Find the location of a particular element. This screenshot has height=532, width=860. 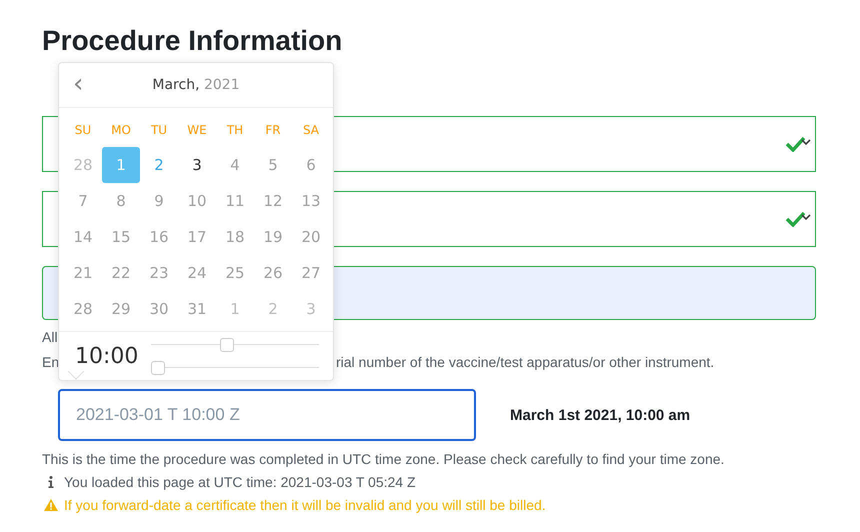

hint-text: All is located at coordinates (50, 337).